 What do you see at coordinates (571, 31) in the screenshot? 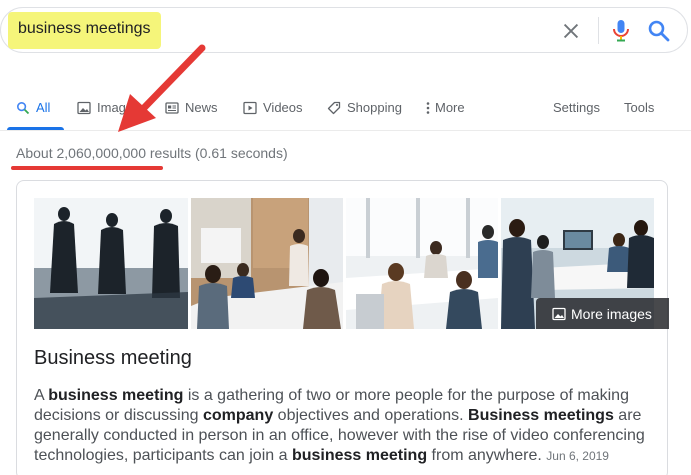
I see `clear-icon` at bounding box center [571, 31].